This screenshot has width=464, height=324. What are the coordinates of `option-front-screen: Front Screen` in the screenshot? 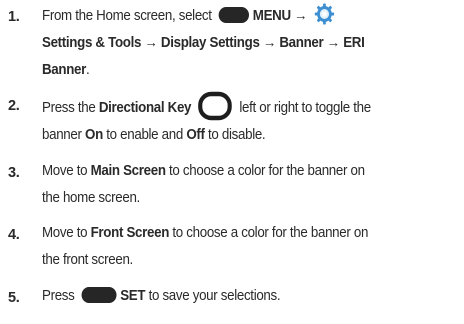 It's located at (130, 233).